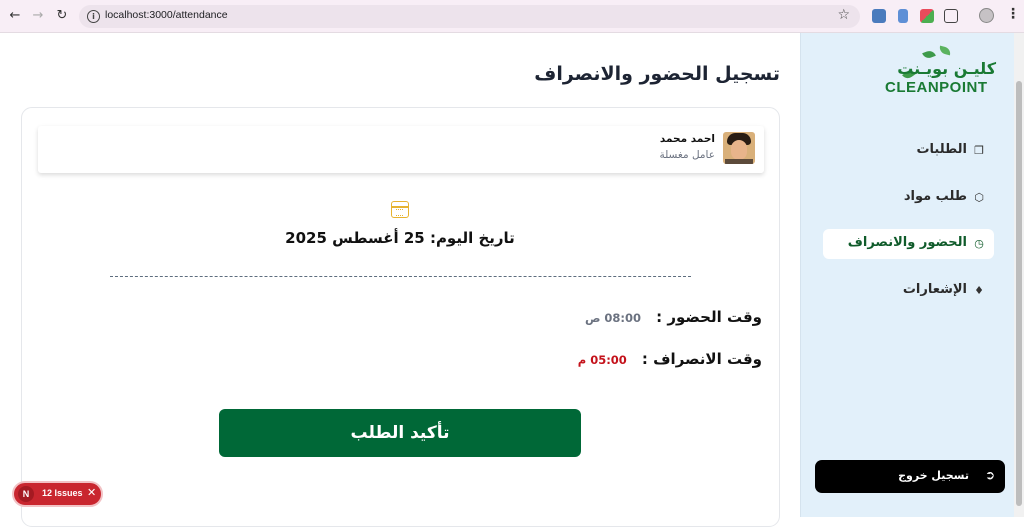 This screenshot has height=527, width=1024. I want to click on address-bar: i localhost:3000/attendance ☆, so click(469, 16).